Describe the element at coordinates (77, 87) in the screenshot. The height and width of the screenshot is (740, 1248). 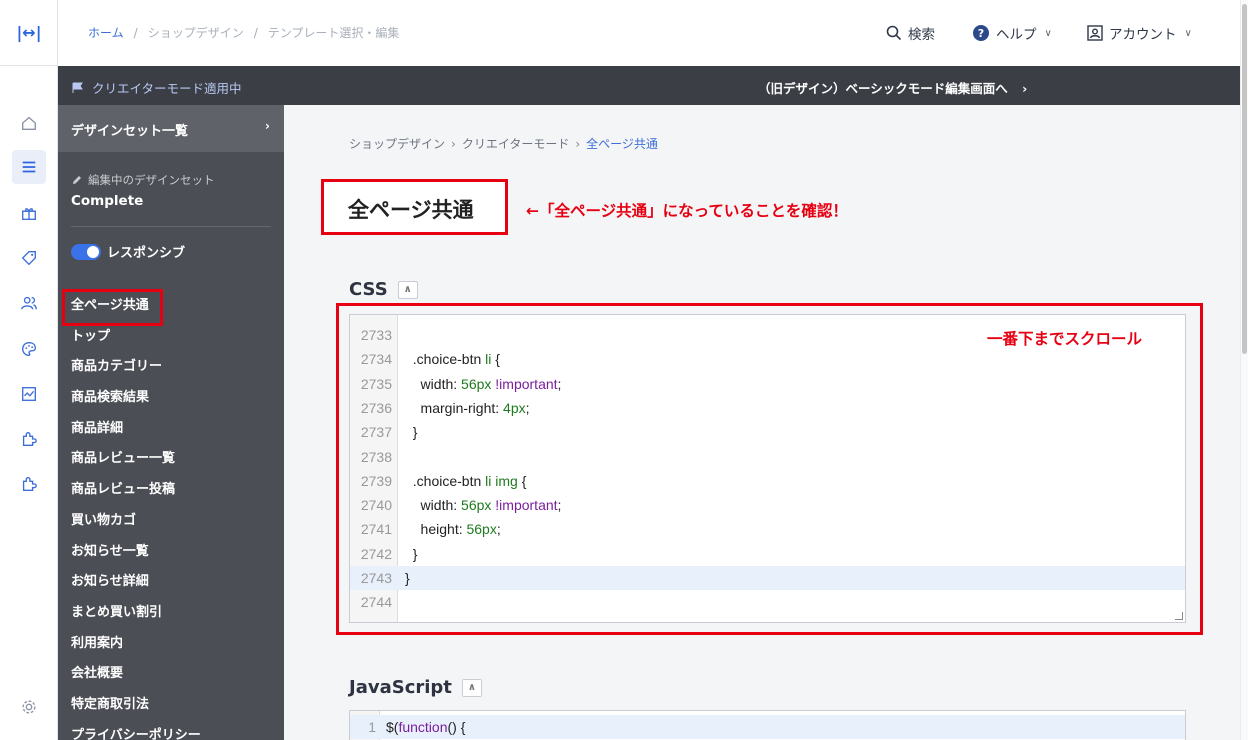
I see `flag-icon` at that location.